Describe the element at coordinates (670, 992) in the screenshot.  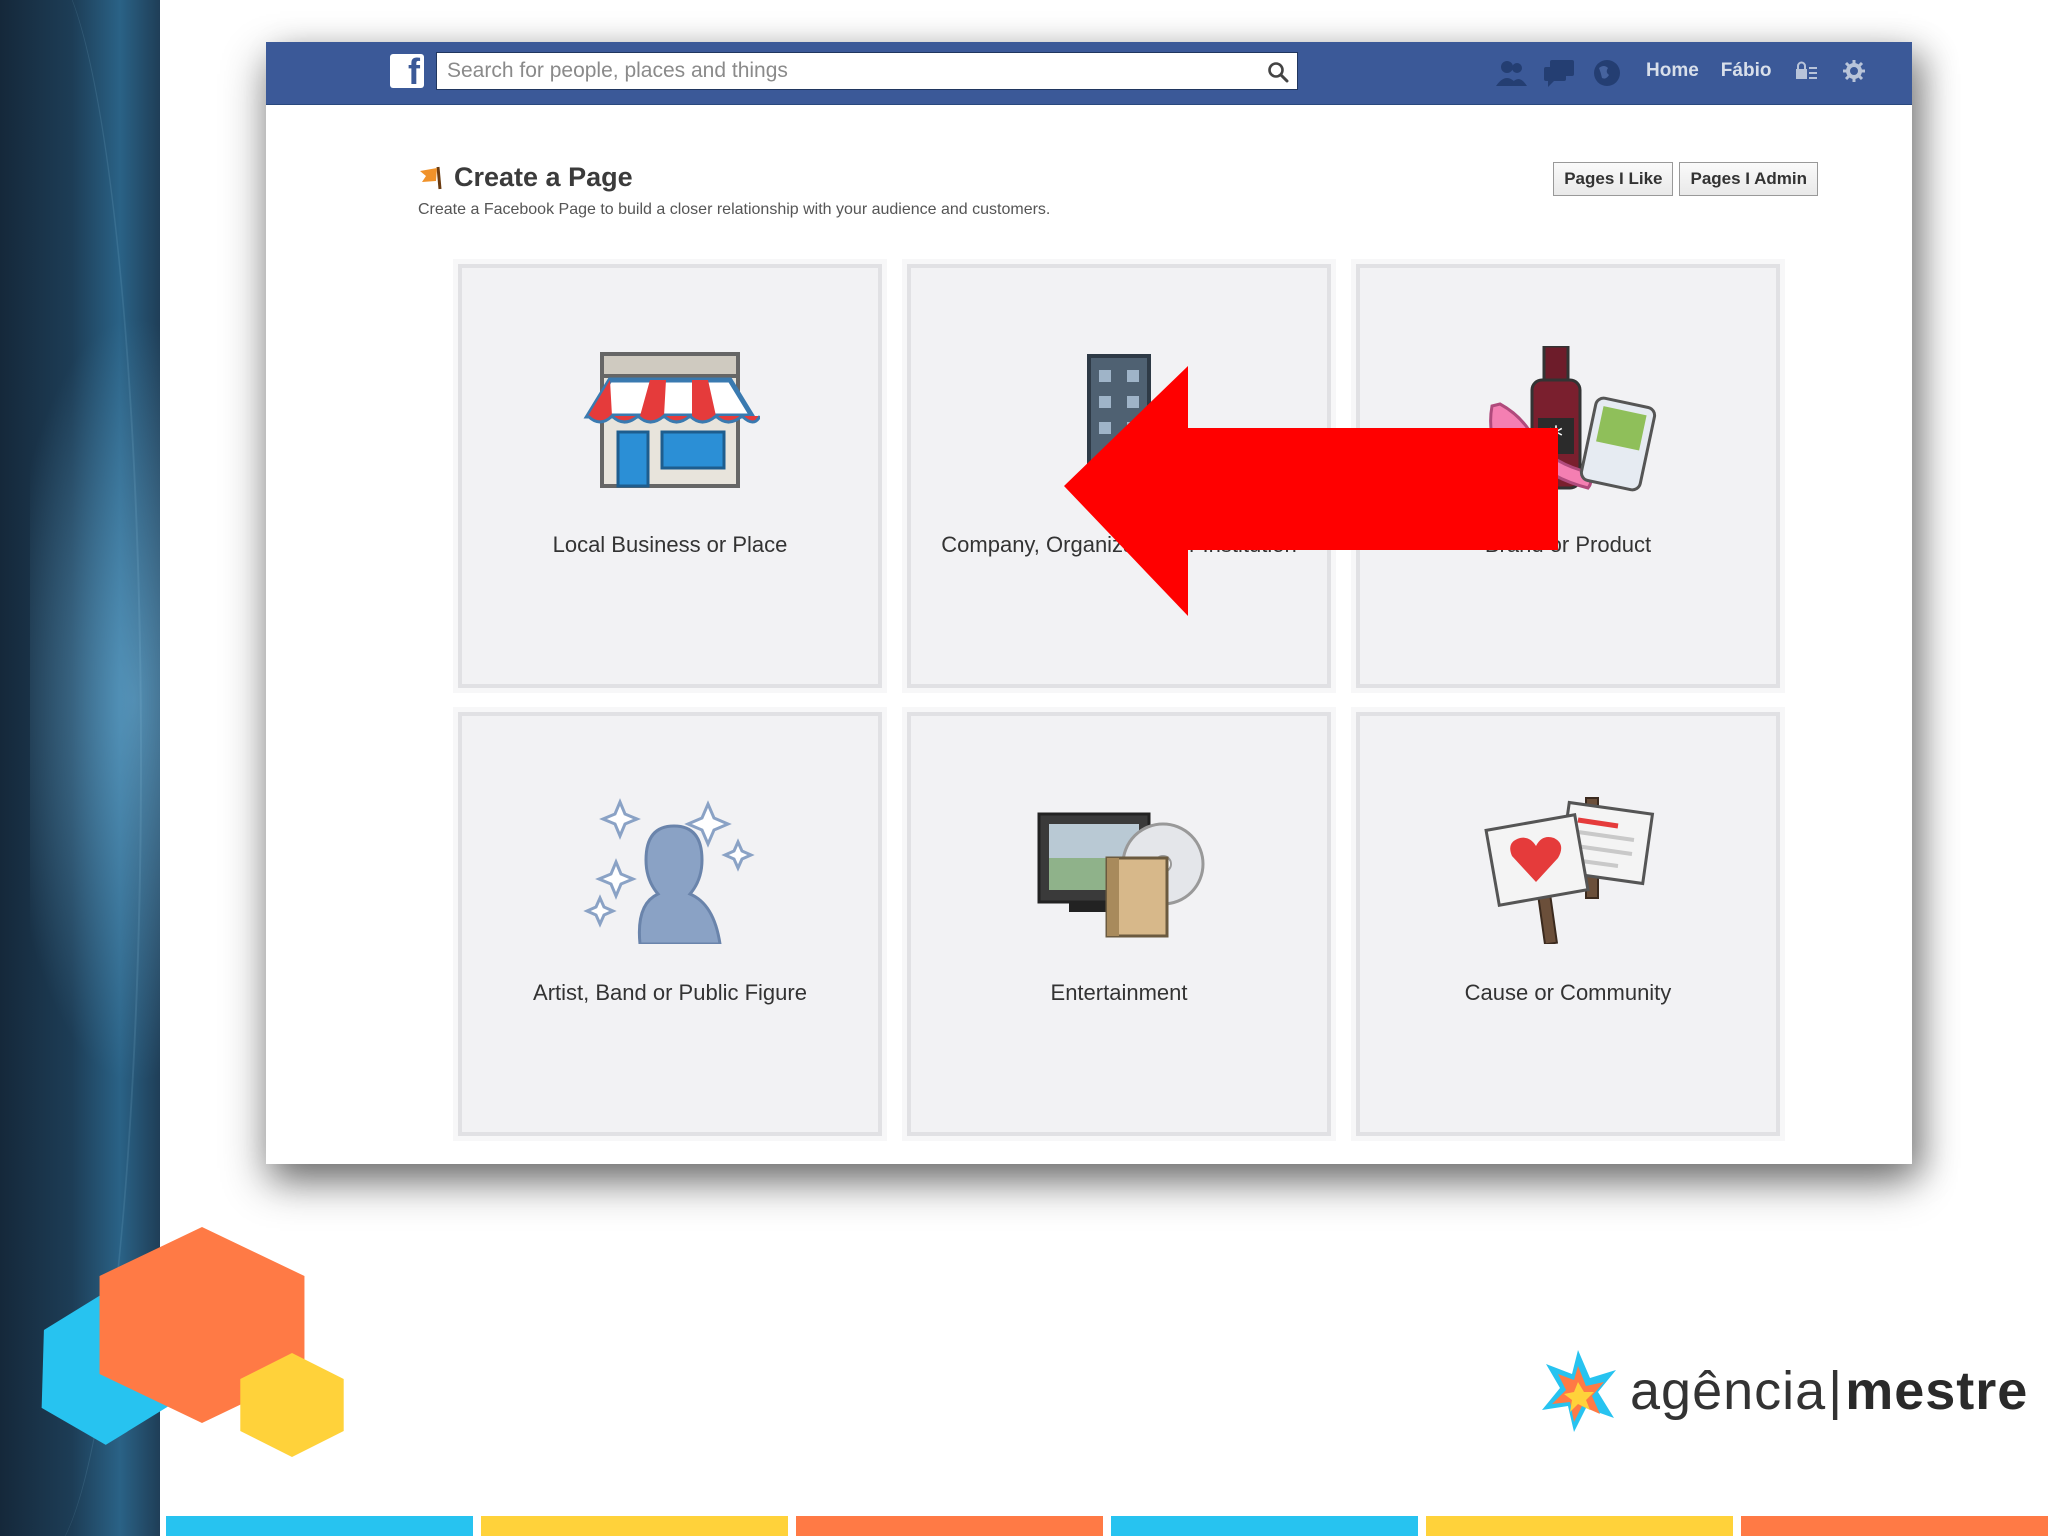
I see `category-label: Artist, Band or Public Figure` at that location.